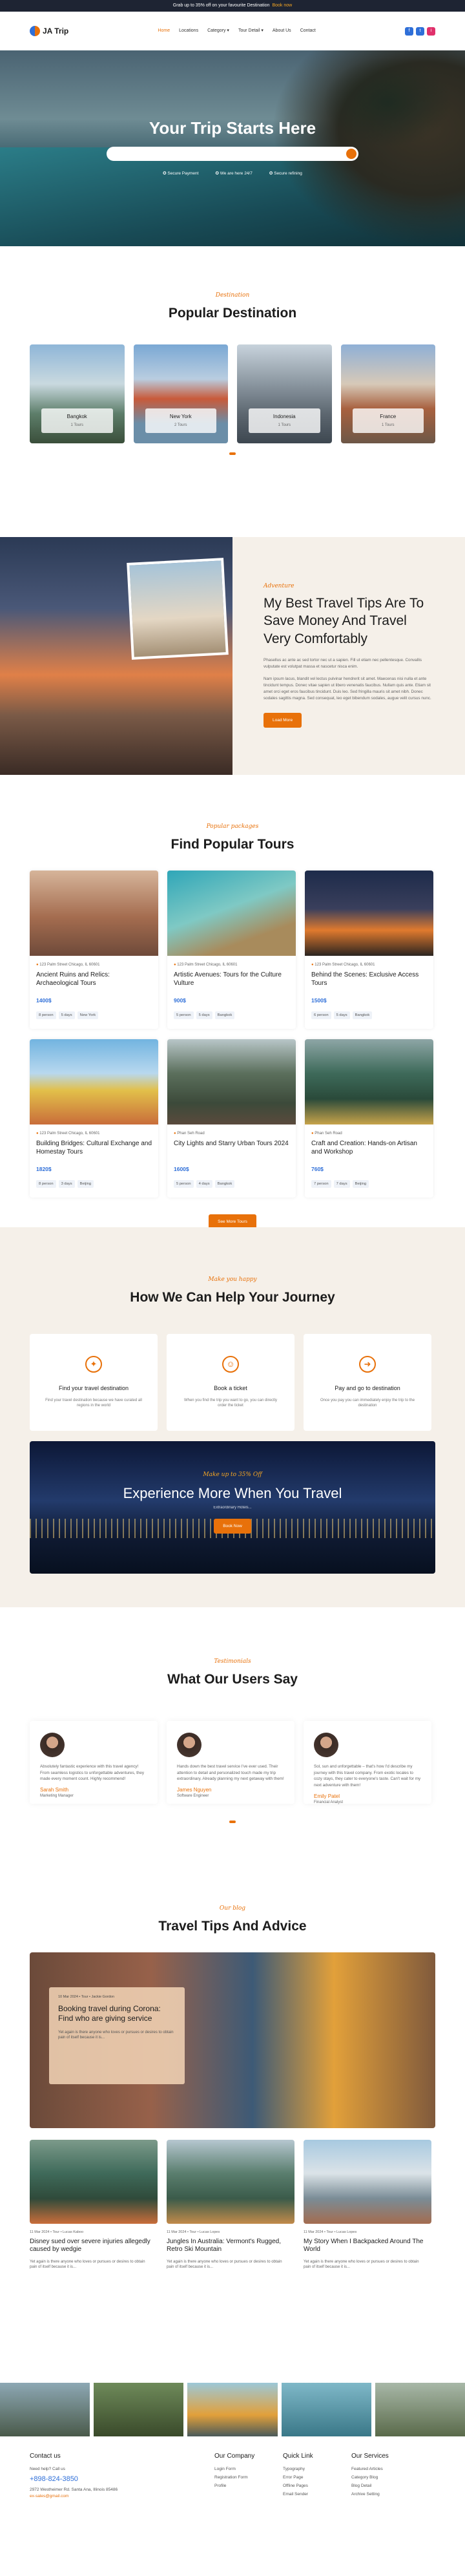 The height and width of the screenshot is (2576, 465). I want to click on logo-icon, so click(35, 30).